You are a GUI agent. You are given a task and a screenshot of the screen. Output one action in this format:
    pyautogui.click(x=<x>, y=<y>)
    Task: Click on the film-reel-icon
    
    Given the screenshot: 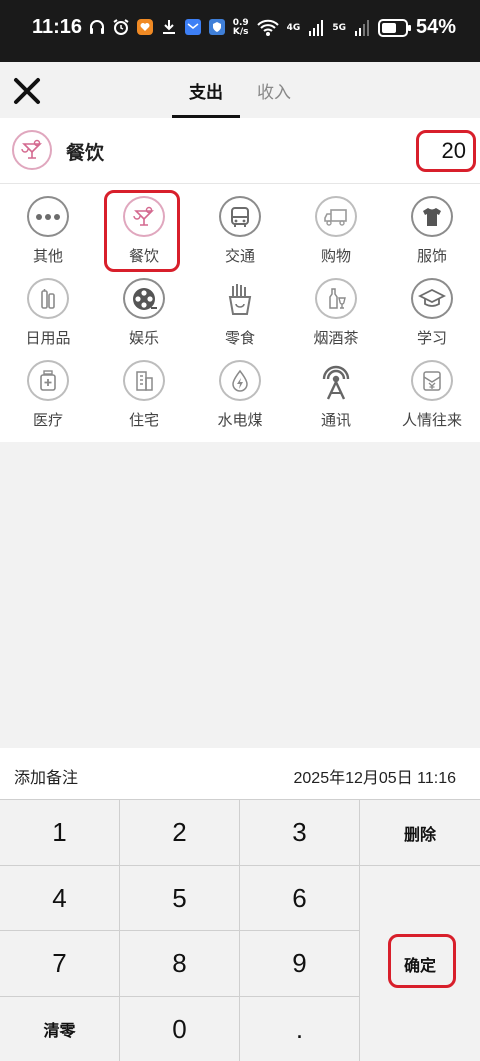 What is the action you would take?
    pyautogui.click(x=144, y=298)
    